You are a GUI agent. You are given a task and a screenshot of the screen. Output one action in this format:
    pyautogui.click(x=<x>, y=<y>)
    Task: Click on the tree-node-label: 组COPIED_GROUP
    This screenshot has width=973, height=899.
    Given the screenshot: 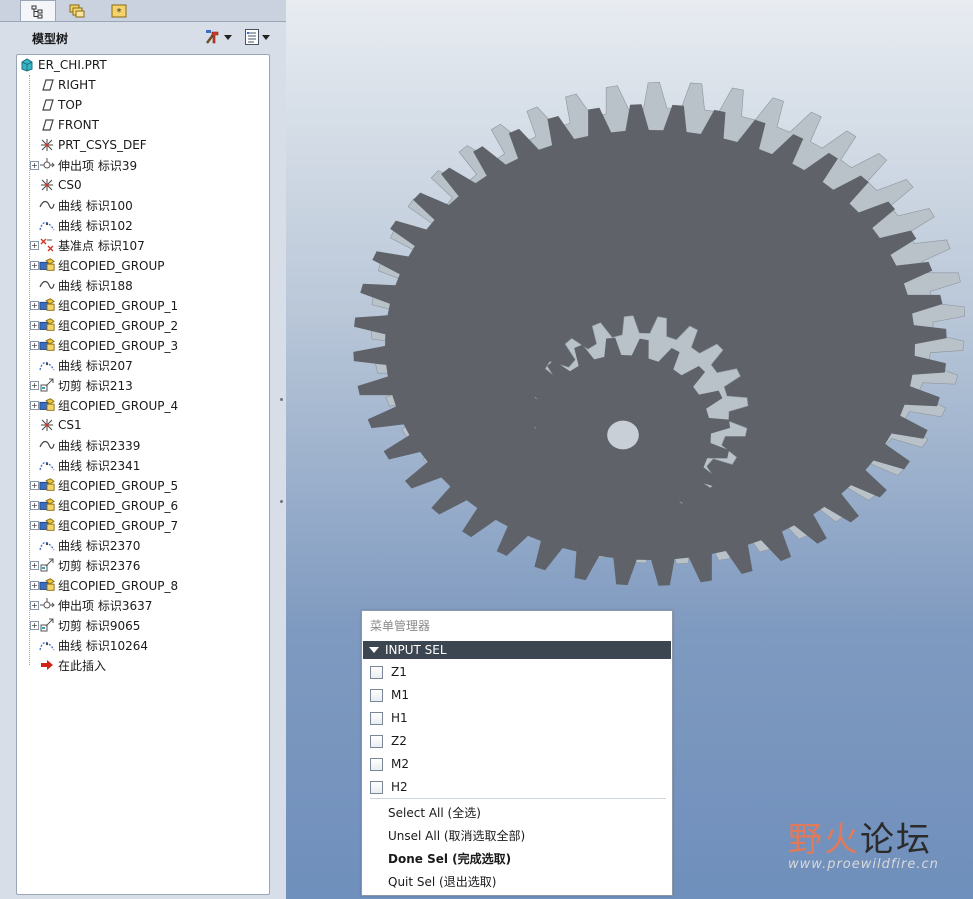 What is the action you would take?
    pyautogui.click(x=111, y=265)
    